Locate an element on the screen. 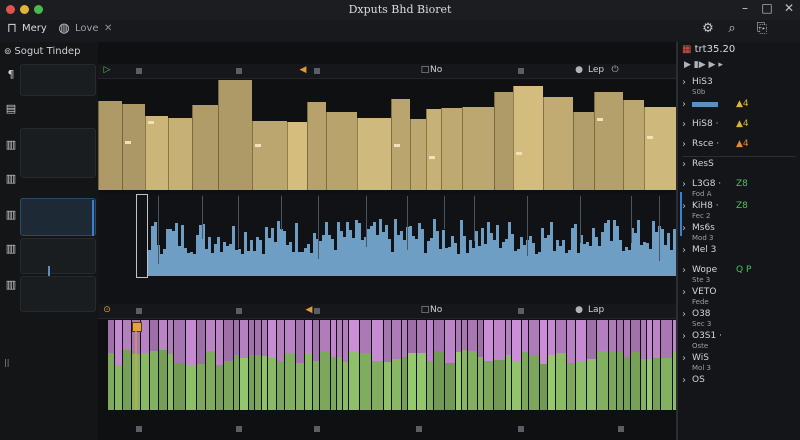  lane-1-play-icon: ▷ is located at coordinates (107, 70).